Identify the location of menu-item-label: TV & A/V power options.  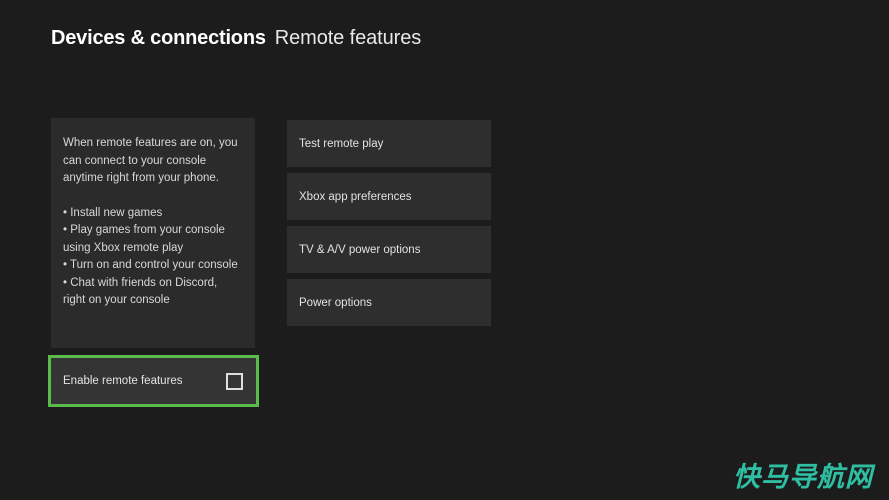
(360, 249).